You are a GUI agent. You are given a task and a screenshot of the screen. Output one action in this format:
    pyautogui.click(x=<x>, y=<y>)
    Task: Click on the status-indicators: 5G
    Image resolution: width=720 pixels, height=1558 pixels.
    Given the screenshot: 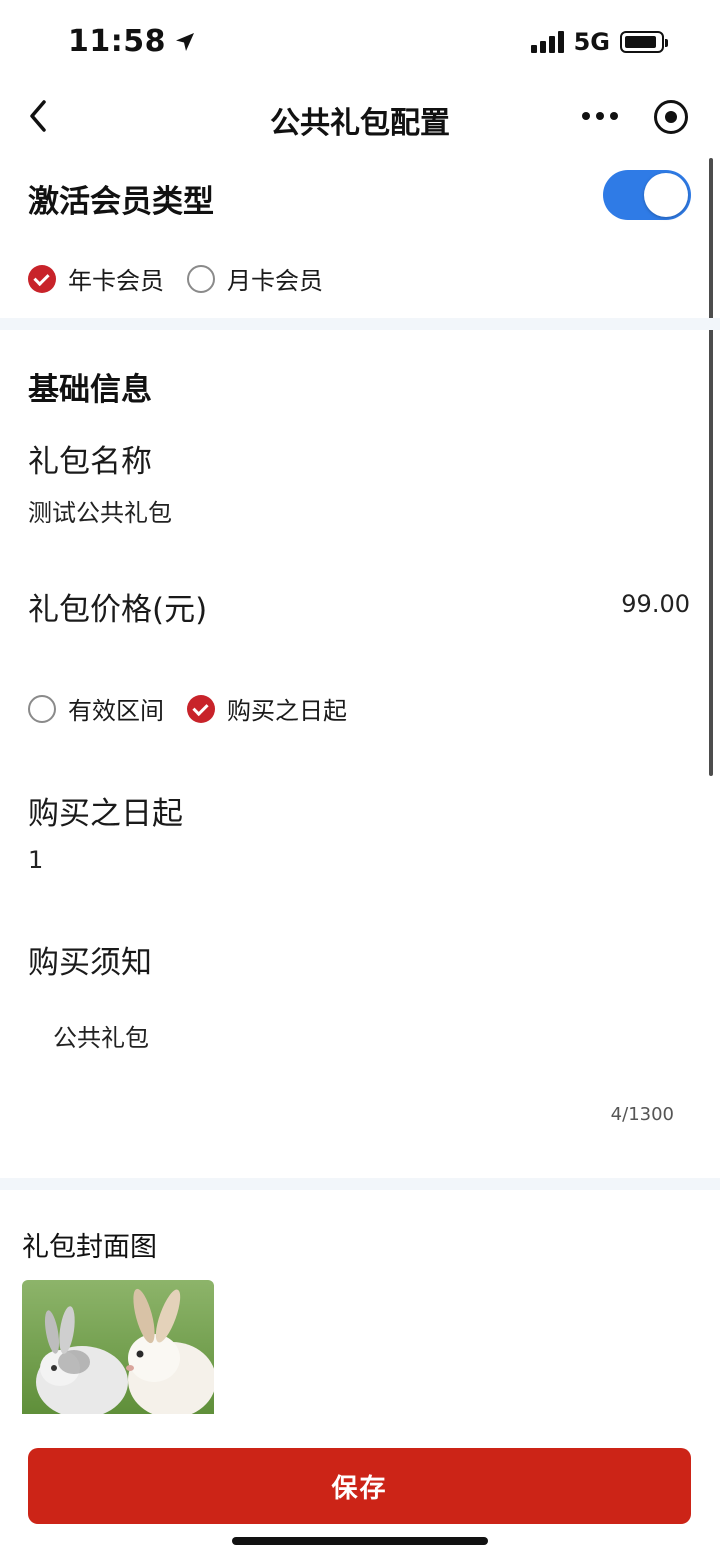 What is the action you would take?
    pyautogui.click(x=599, y=42)
    